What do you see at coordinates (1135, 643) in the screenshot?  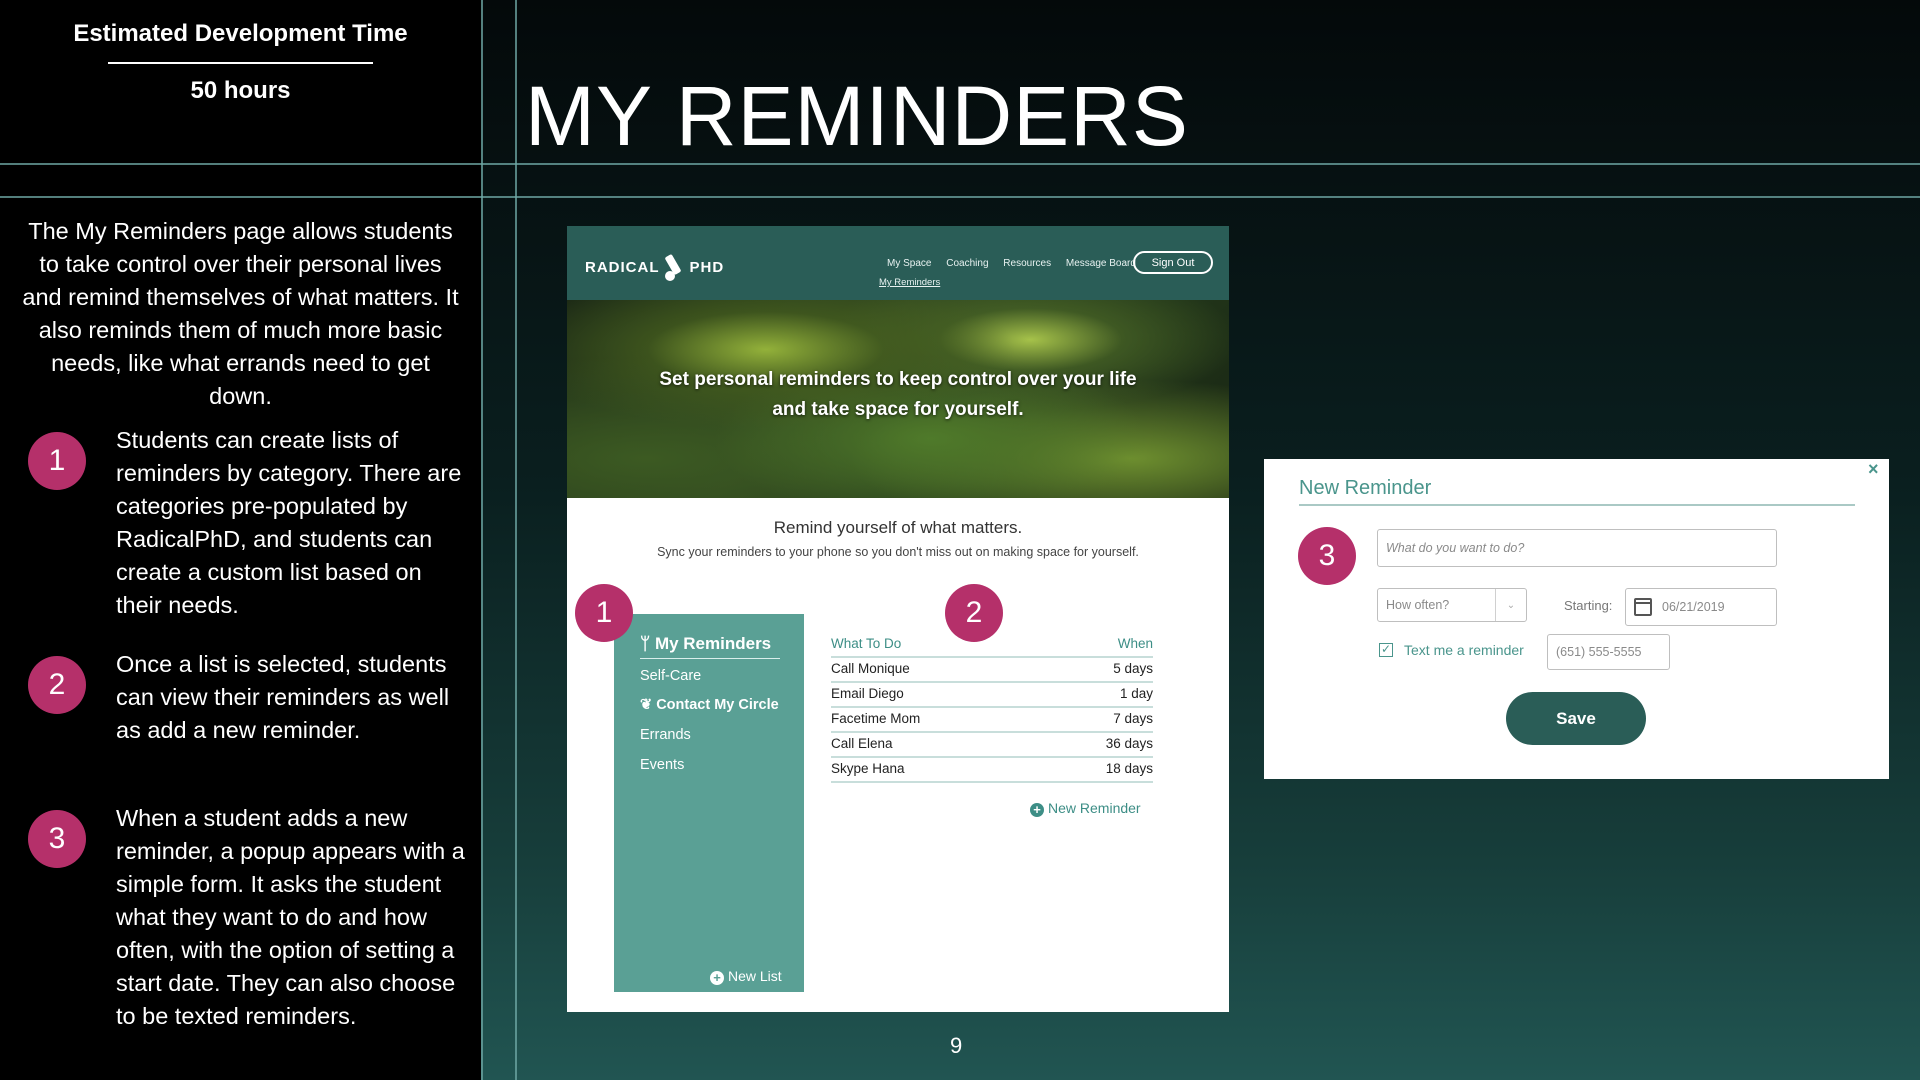 I see `todo-col-when: When` at bounding box center [1135, 643].